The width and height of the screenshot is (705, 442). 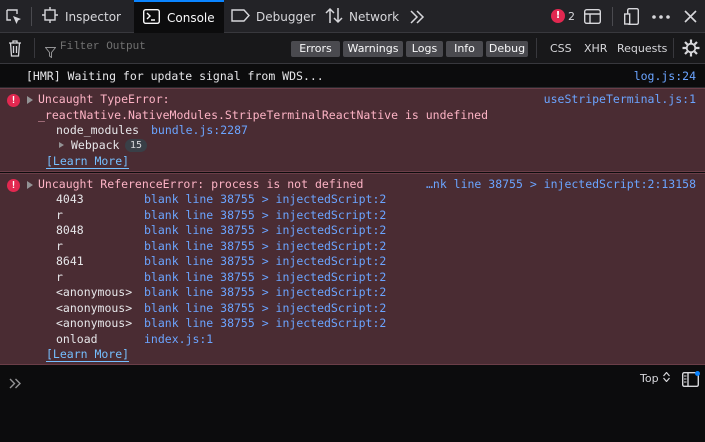 I want to click on prompt-icon, so click(x=15, y=383).